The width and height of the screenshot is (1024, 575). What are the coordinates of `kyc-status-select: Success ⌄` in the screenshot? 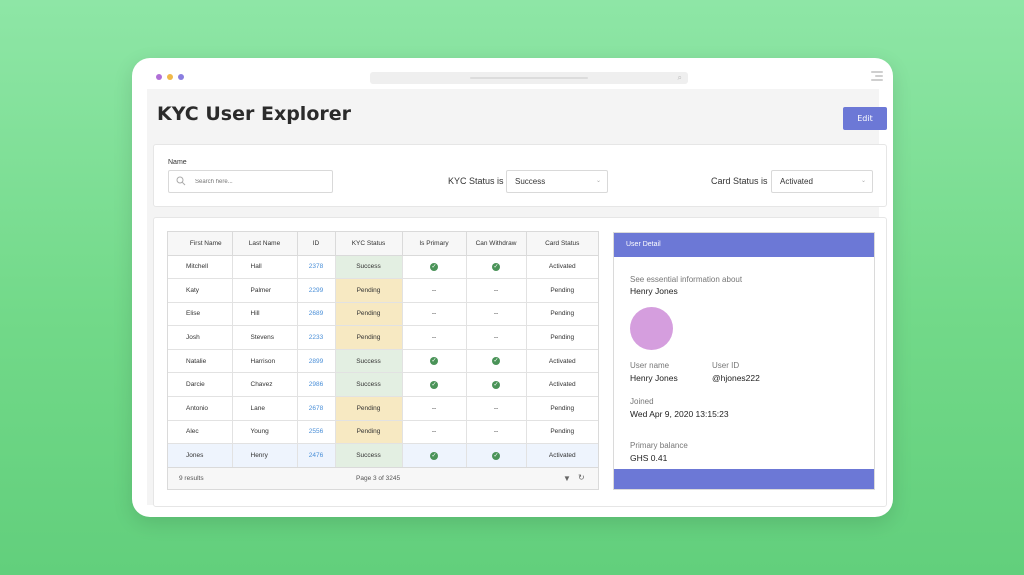 It's located at (557, 181).